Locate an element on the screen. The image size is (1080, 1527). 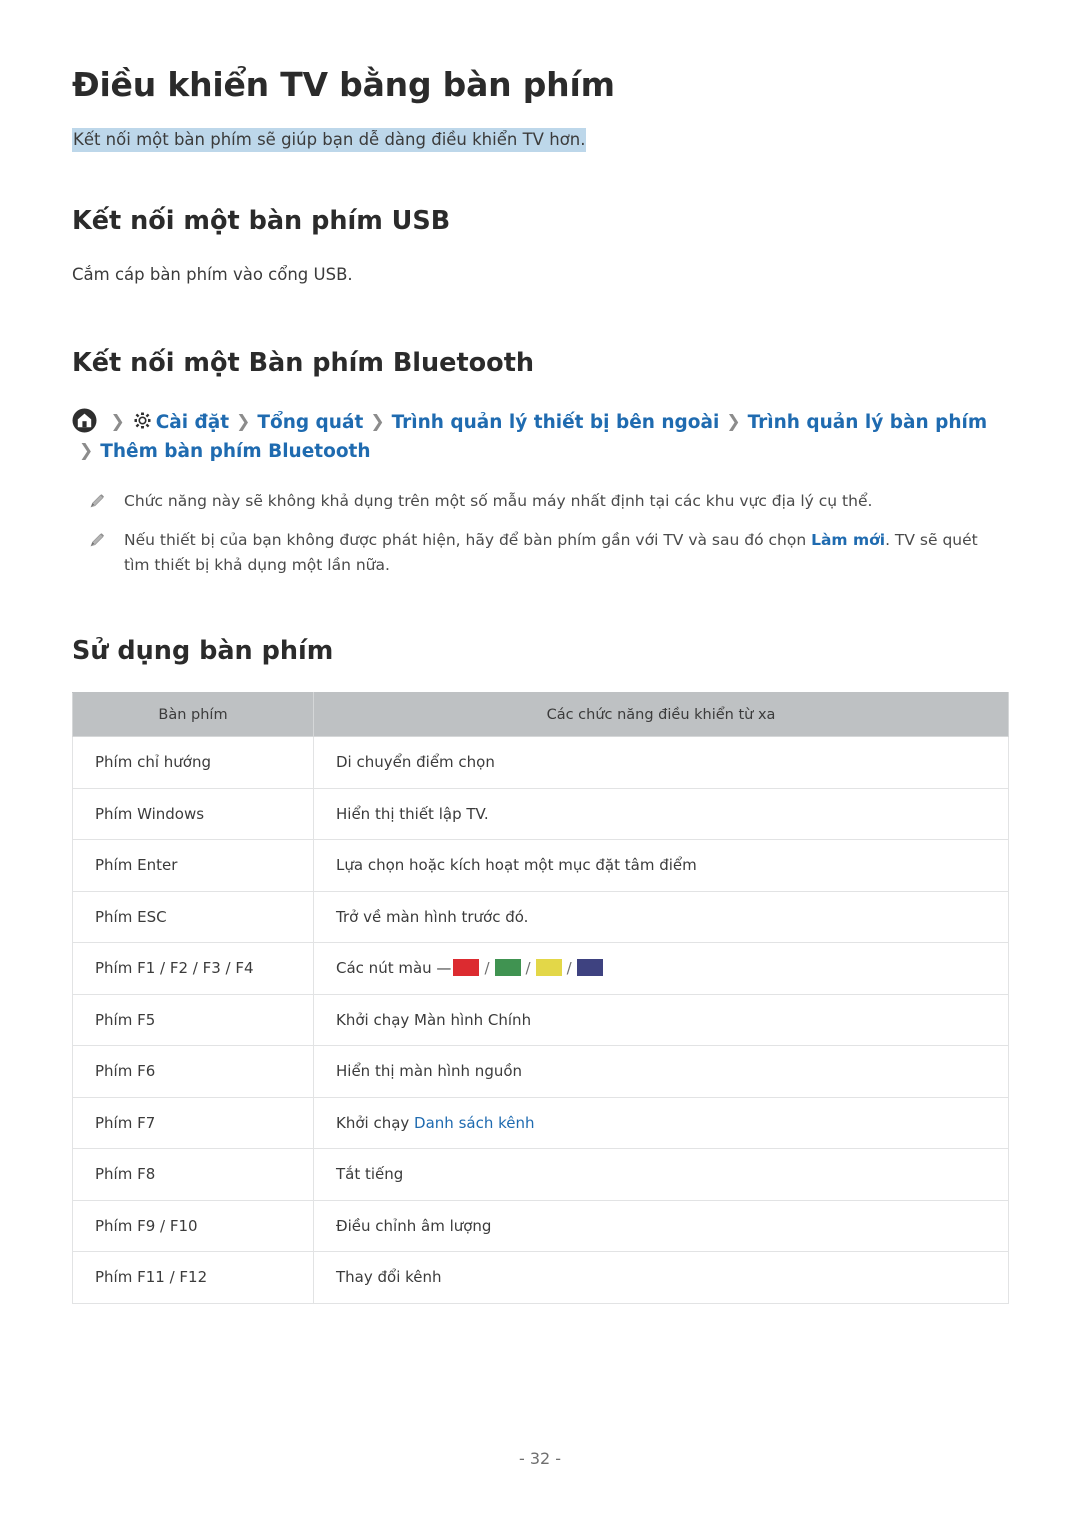
cell-function-text: Khởi chạy is located at coordinates (375, 1122).